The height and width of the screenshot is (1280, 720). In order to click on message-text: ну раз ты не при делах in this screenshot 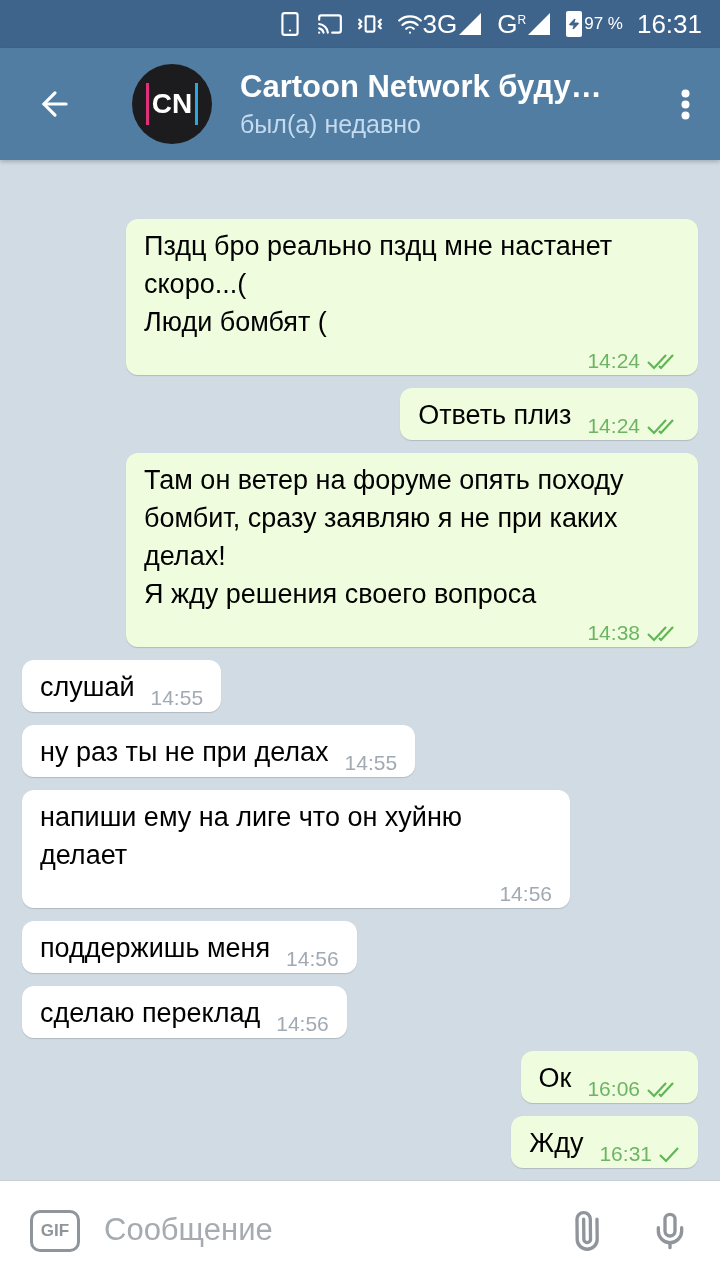, I will do `click(184, 752)`.